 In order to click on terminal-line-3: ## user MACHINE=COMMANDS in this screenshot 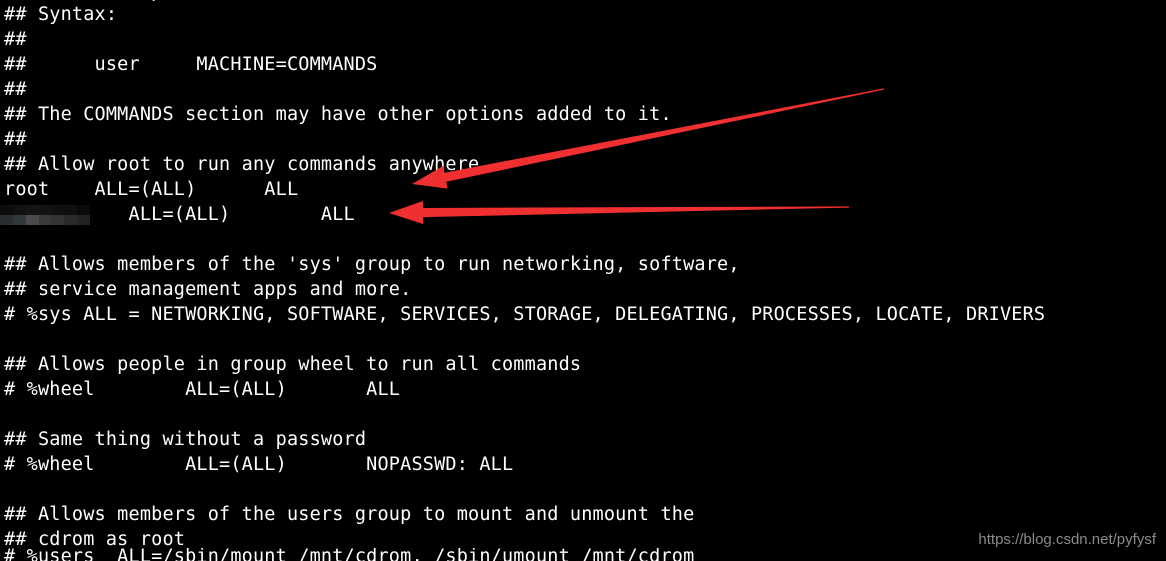, I will do `click(191, 64)`.